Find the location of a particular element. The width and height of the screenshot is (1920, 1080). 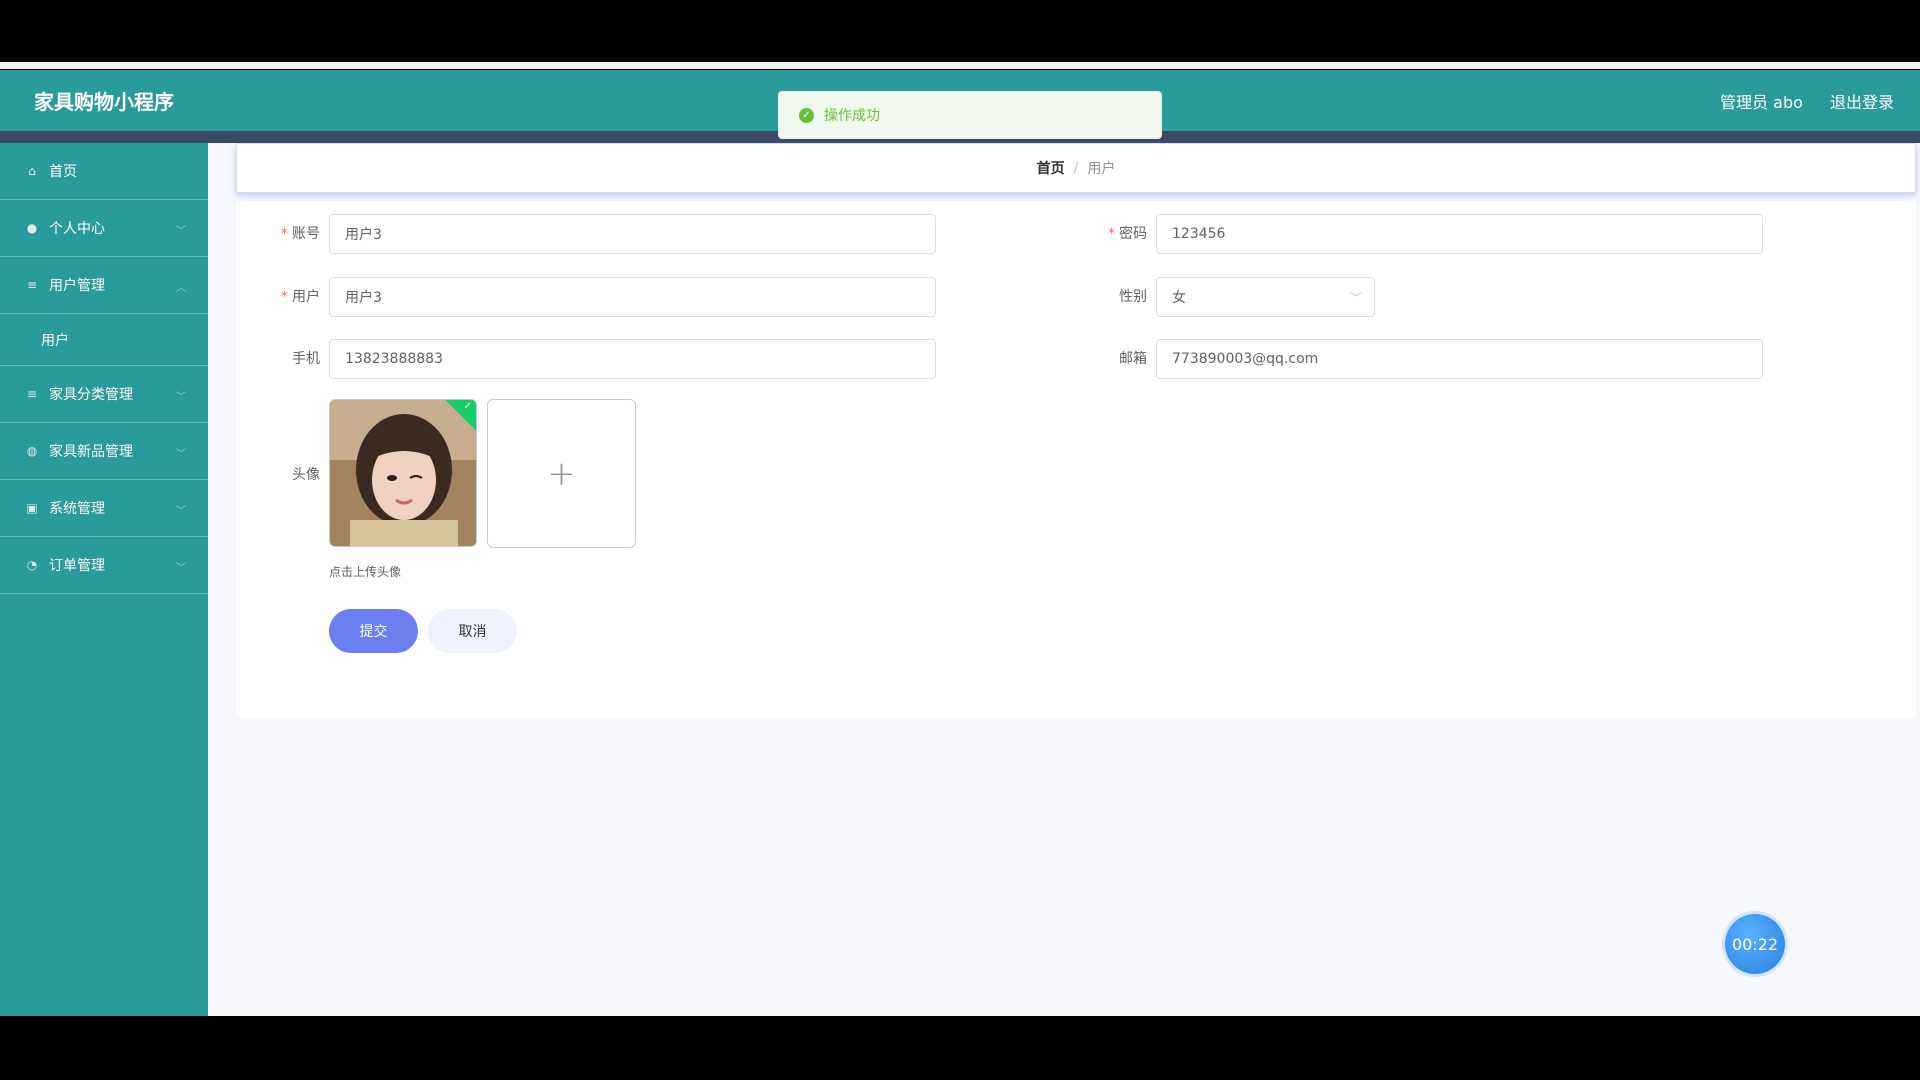

username-label: * 用户 is located at coordinates (300, 297).